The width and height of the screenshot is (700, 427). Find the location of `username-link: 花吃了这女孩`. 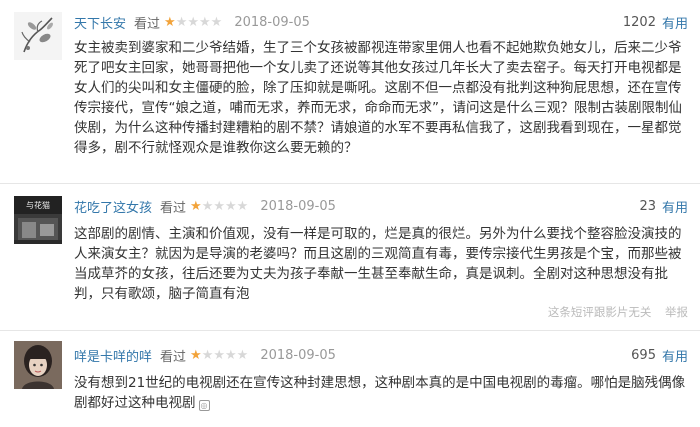

username-link: 花吃了这女孩 is located at coordinates (113, 206).